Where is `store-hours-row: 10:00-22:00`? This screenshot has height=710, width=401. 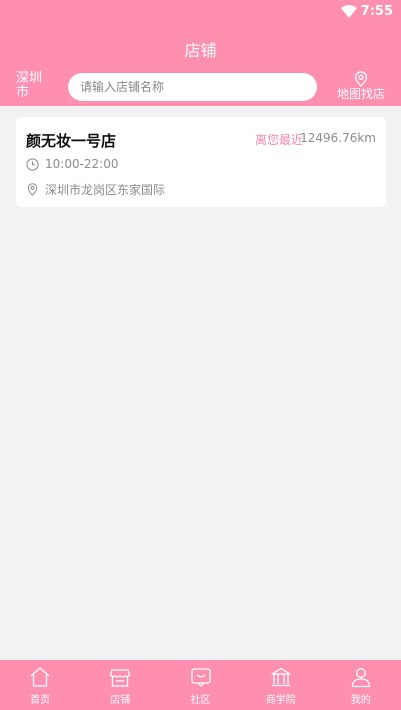
store-hours-row: 10:00-22:00 is located at coordinates (72, 164).